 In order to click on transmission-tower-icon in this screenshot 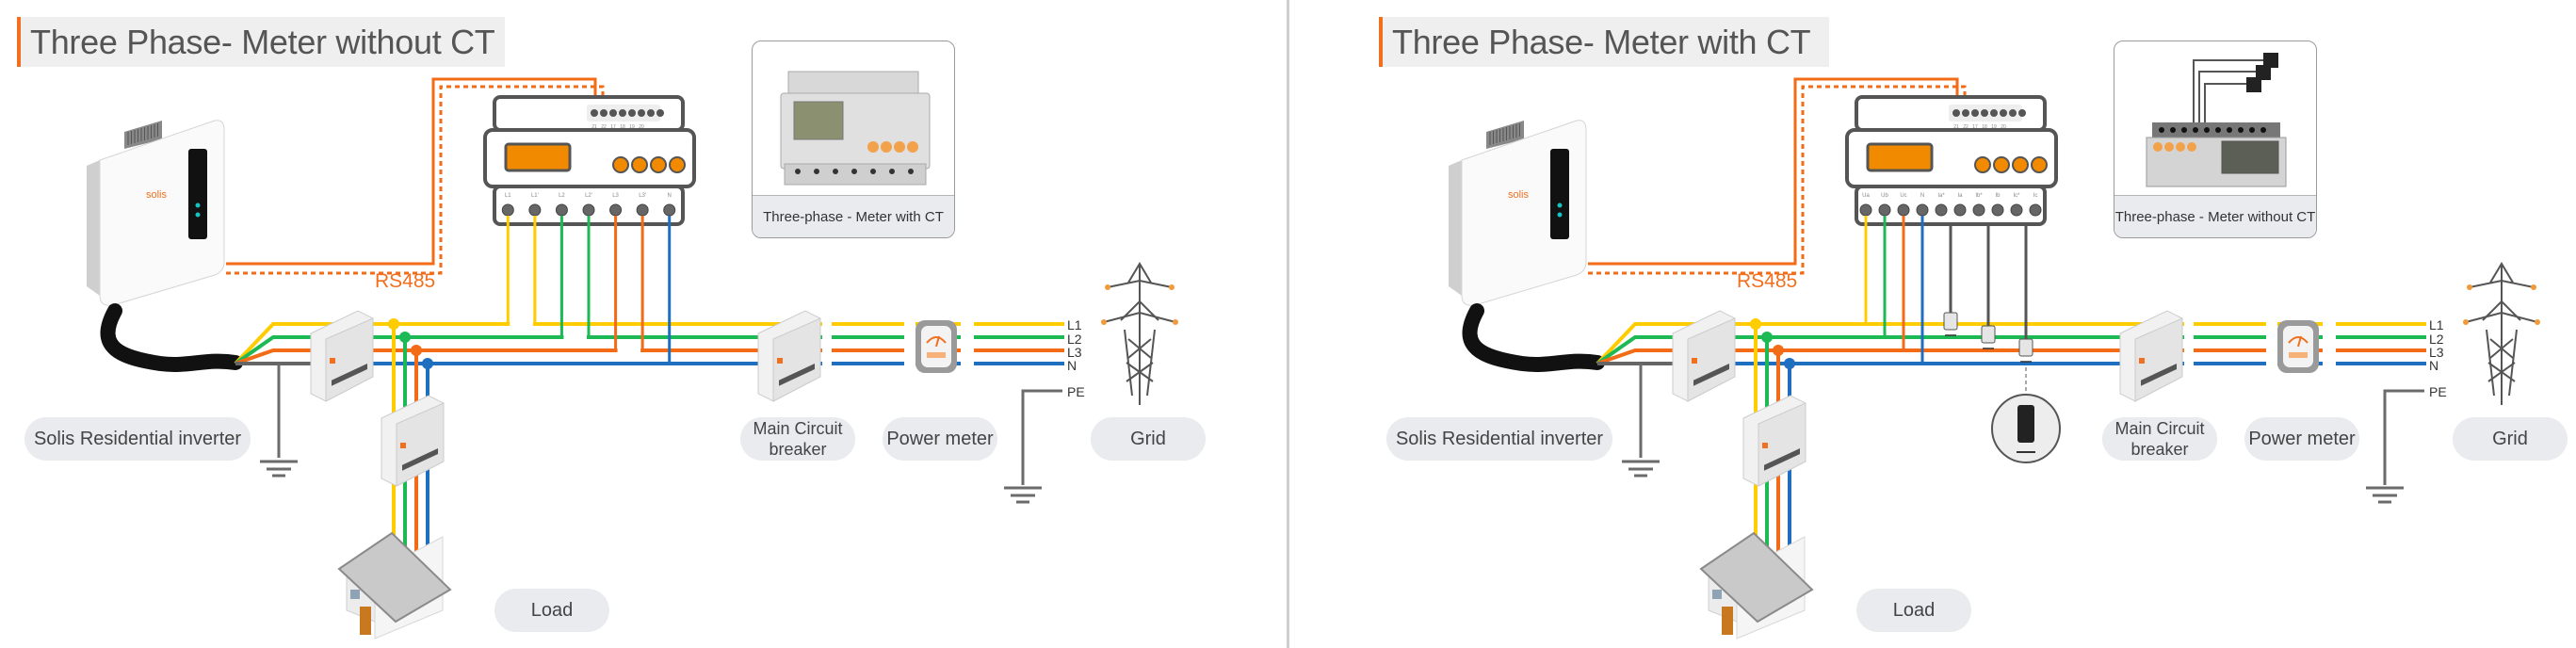, I will do `click(2501, 333)`.